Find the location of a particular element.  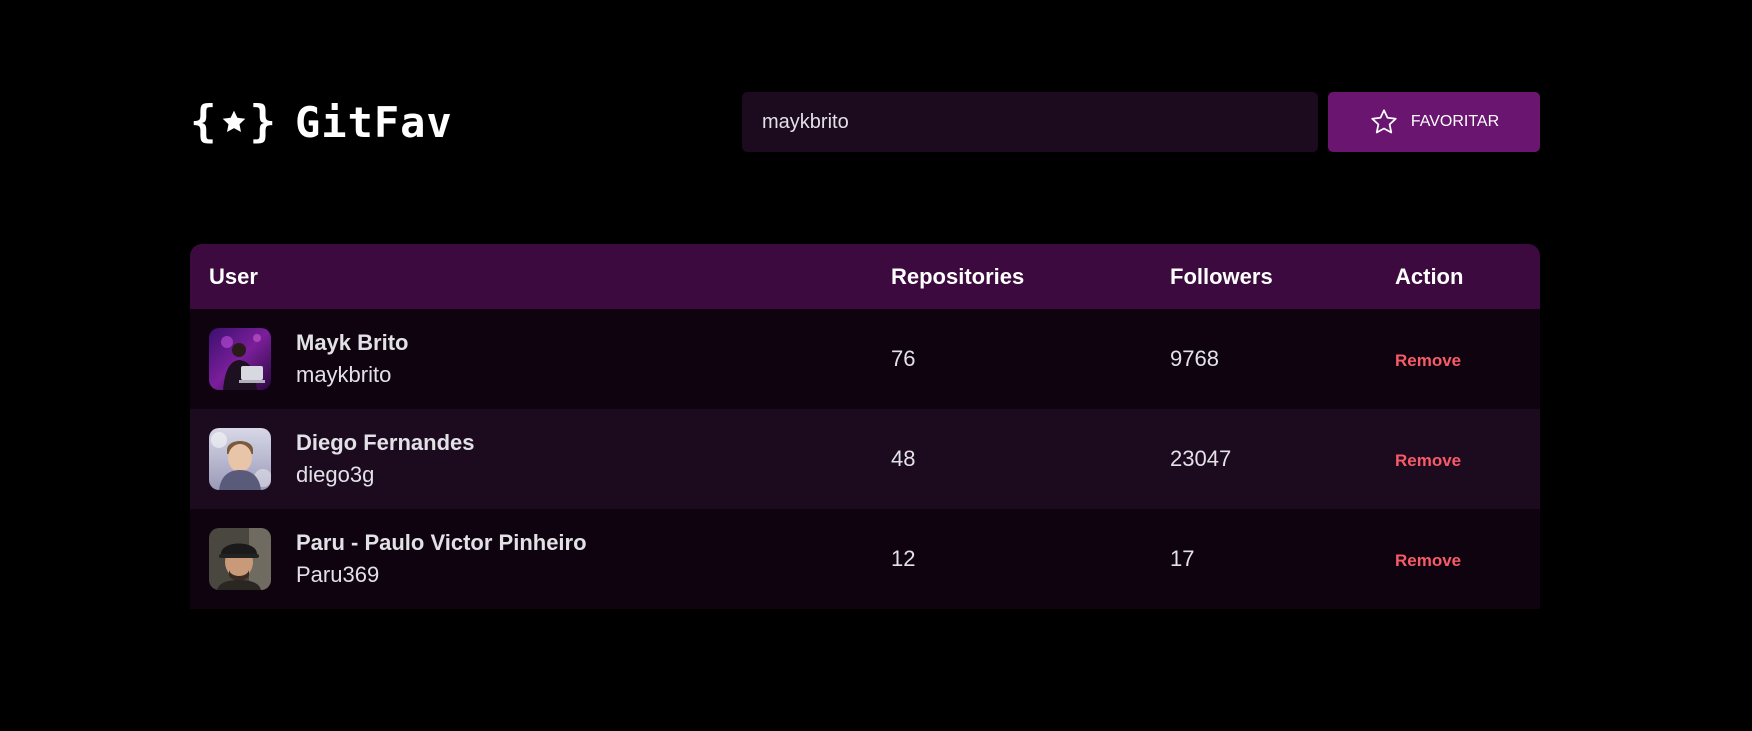

followers-count: 17 is located at coordinates (1182, 558).